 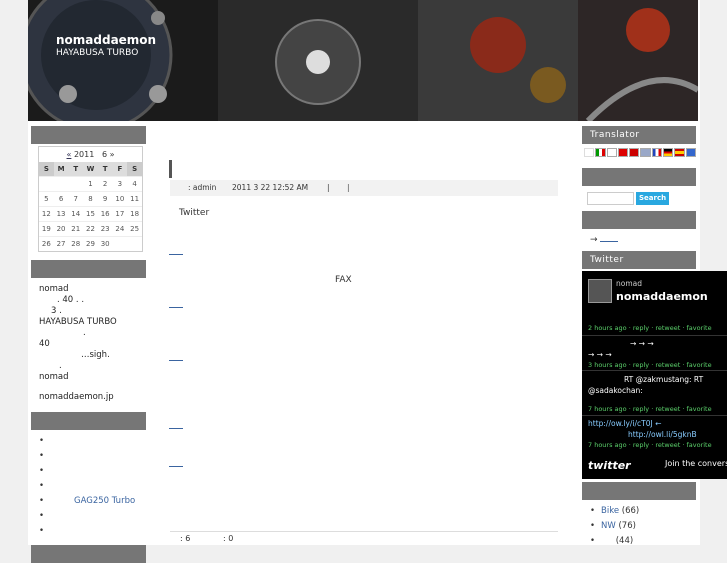 What do you see at coordinates (76, 199) in the screenshot?
I see `calendar-day: 7` at bounding box center [76, 199].